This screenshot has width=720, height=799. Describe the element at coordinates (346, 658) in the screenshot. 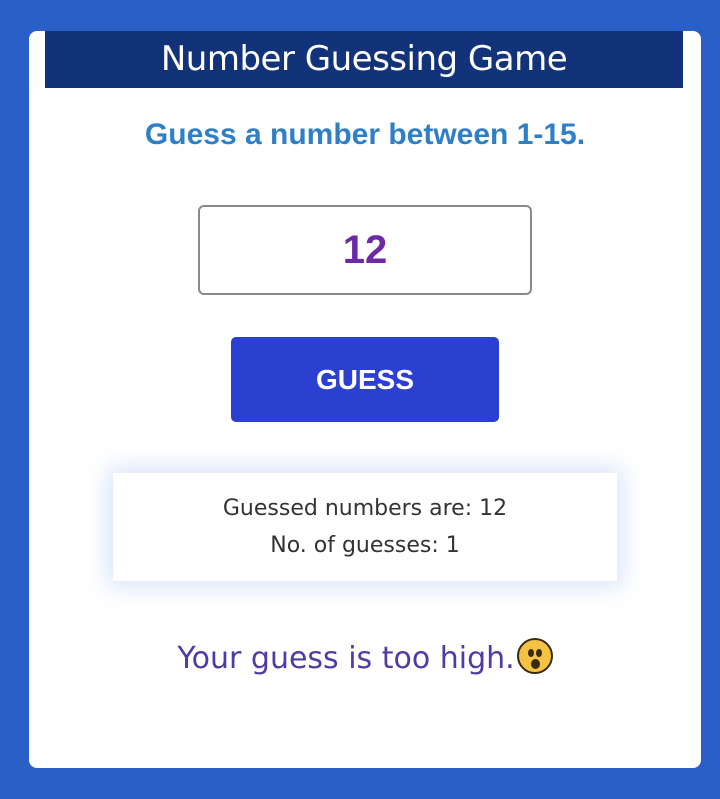

I see `result-text: Your guess is too high.` at that location.